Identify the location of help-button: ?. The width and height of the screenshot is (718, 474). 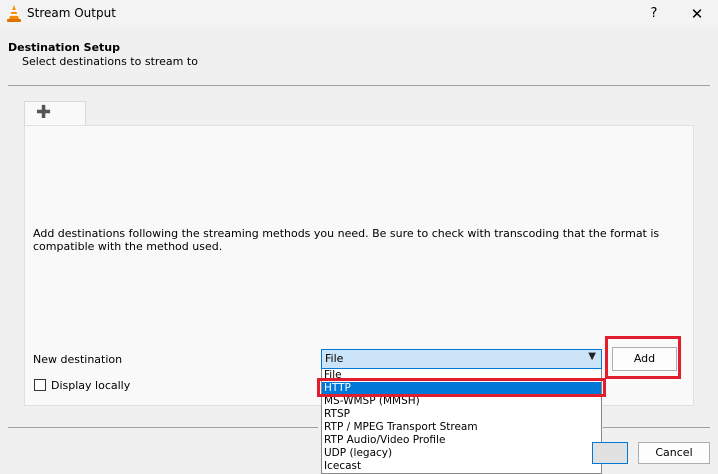
(654, 14).